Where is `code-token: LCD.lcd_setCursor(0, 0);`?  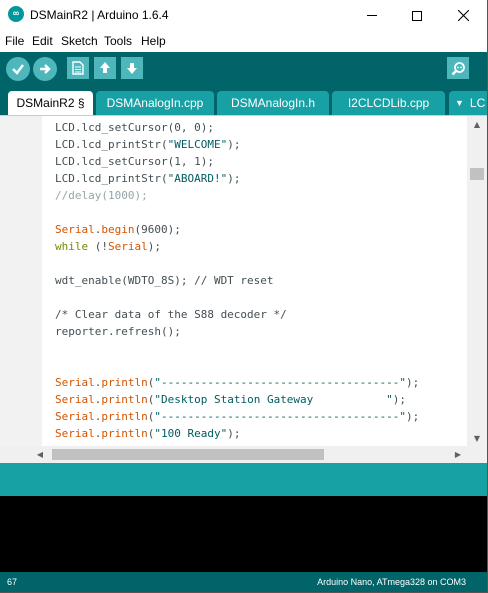
code-token: LCD.lcd_setCursor(0, 0); is located at coordinates (134, 127).